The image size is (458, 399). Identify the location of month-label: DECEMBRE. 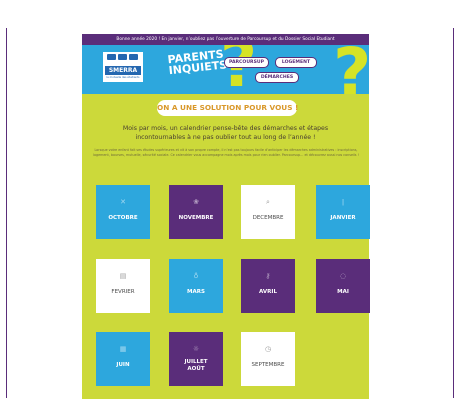
(268, 218).